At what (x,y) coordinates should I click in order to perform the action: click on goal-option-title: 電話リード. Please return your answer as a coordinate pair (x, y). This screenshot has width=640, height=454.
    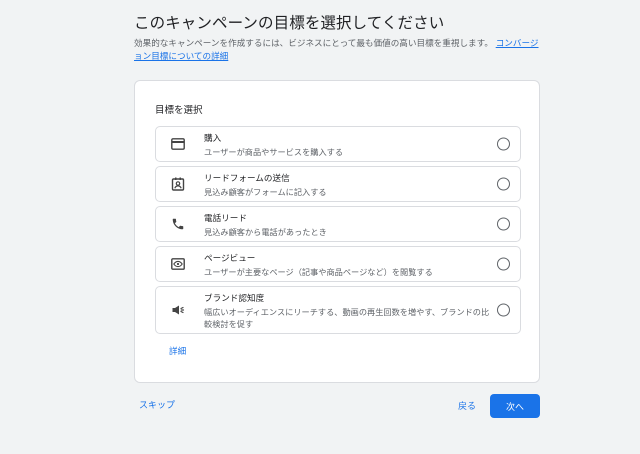
    Looking at the image, I should click on (225, 219).